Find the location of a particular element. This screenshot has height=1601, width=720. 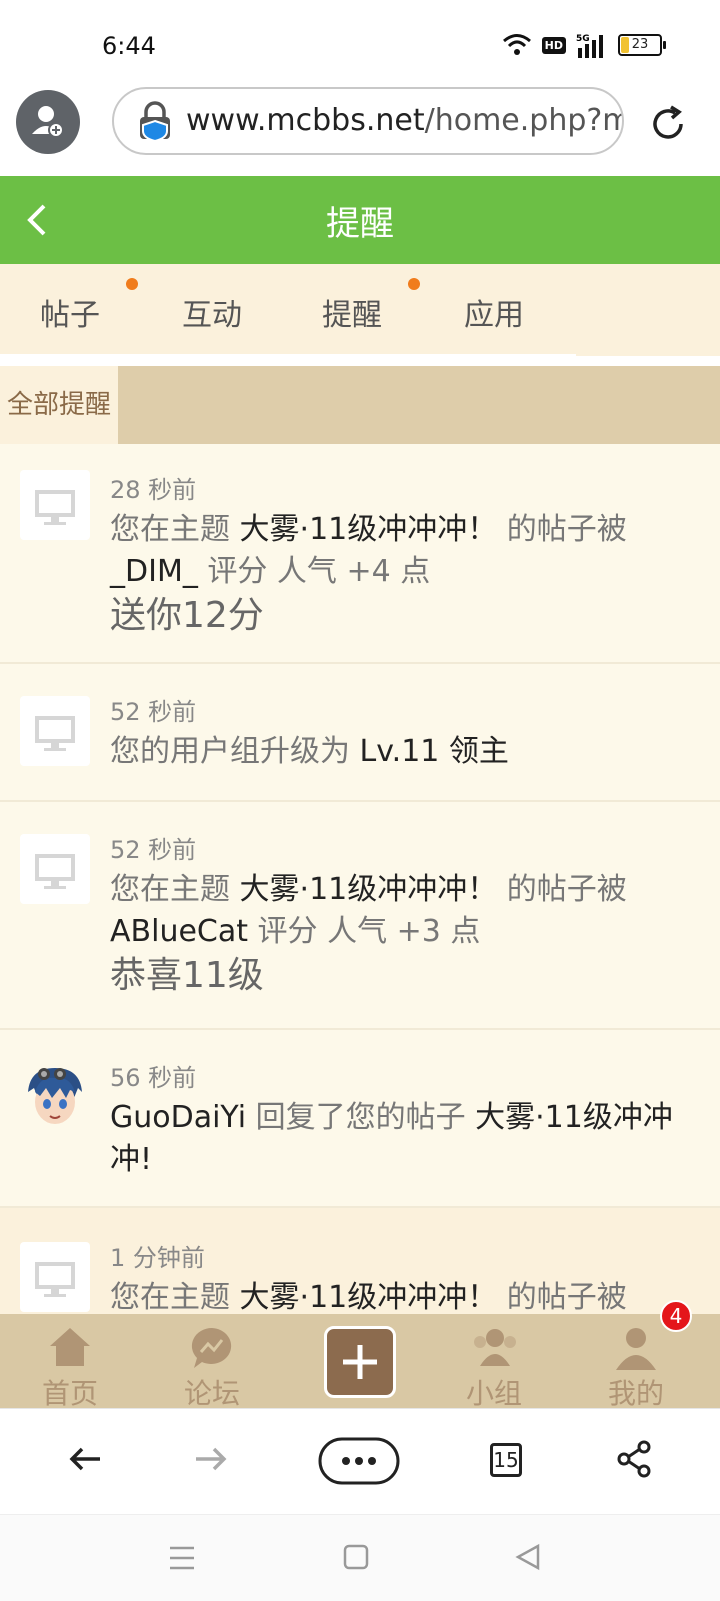

new-post-button is located at coordinates (360, 1362).